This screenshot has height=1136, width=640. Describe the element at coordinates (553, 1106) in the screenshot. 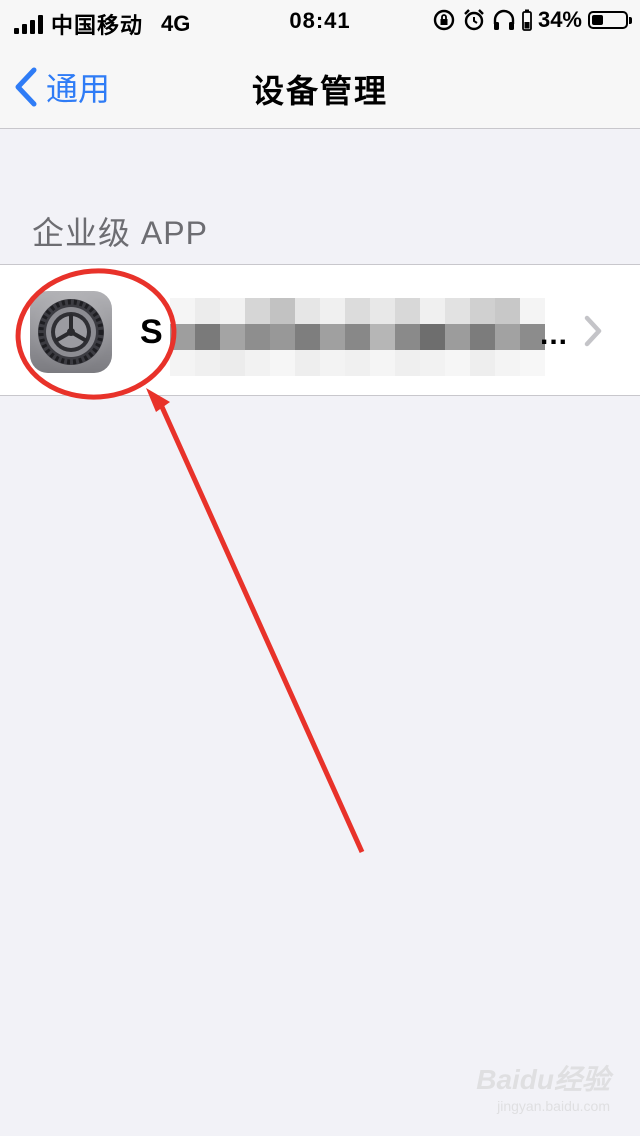

I see `watermark-url: jingyan.baidu.com` at that location.